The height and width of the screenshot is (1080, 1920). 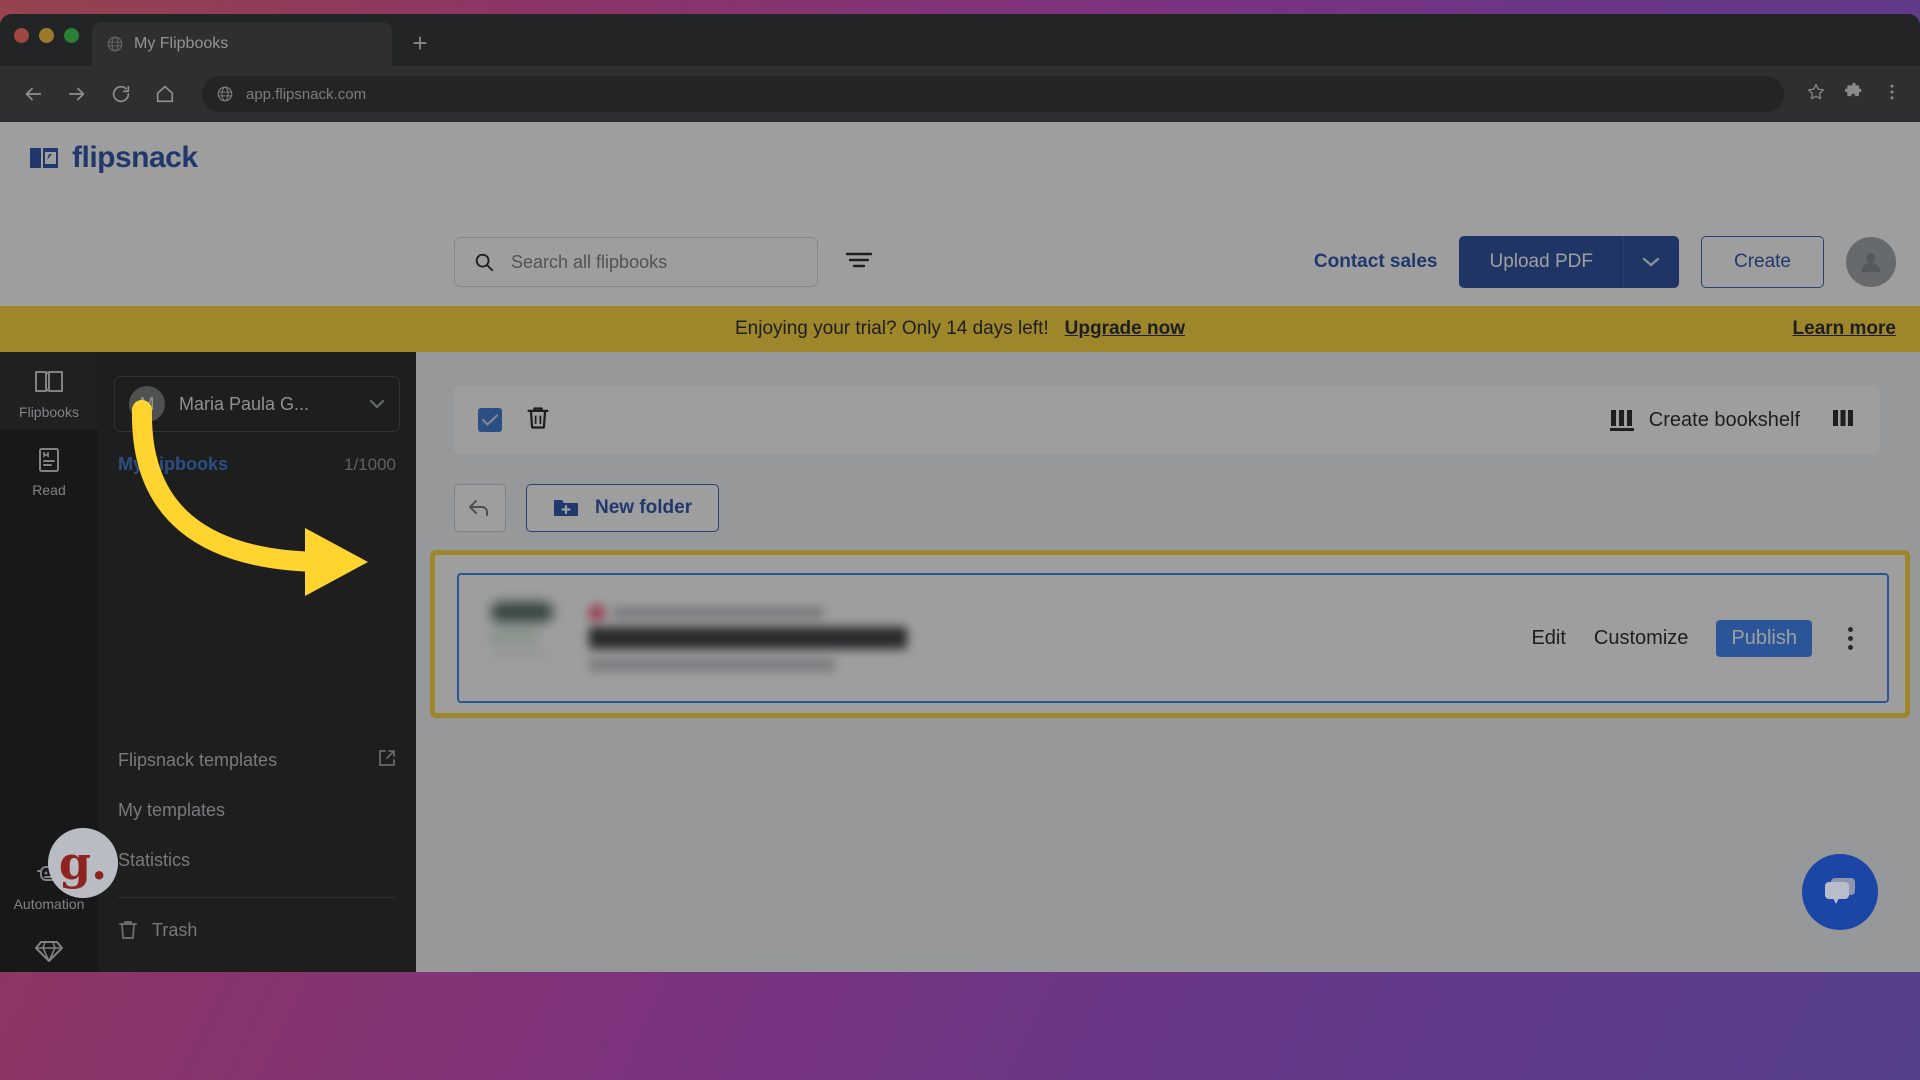 What do you see at coordinates (49, 951) in the screenshot?
I see `diamond-icon` at bounding box center [49, 951].